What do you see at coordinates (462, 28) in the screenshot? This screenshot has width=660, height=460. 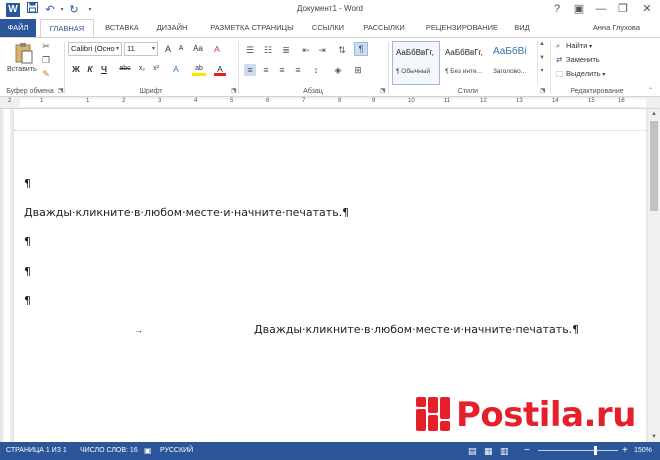 I see `tab-review: РЕЦЕНЗИРОВАНИЕ` at bounding box center [462, 28].